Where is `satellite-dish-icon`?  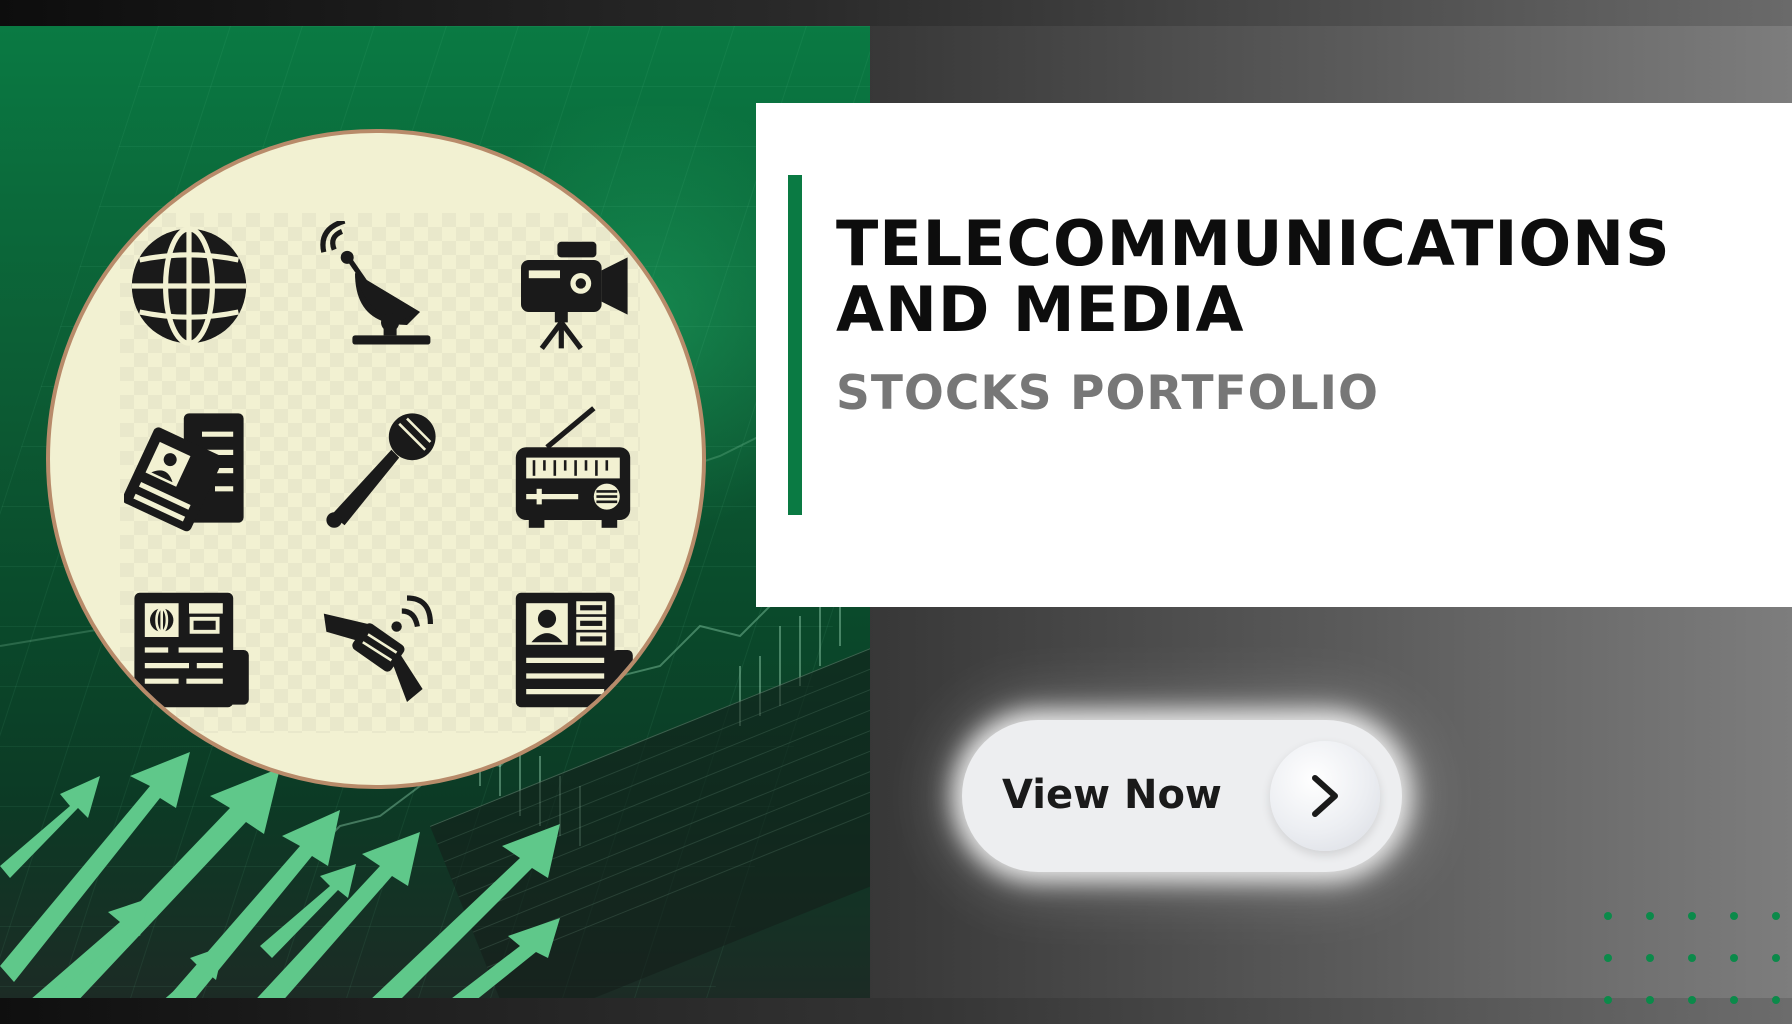
satellite-dish-icon is located at coordinates (381, 286).